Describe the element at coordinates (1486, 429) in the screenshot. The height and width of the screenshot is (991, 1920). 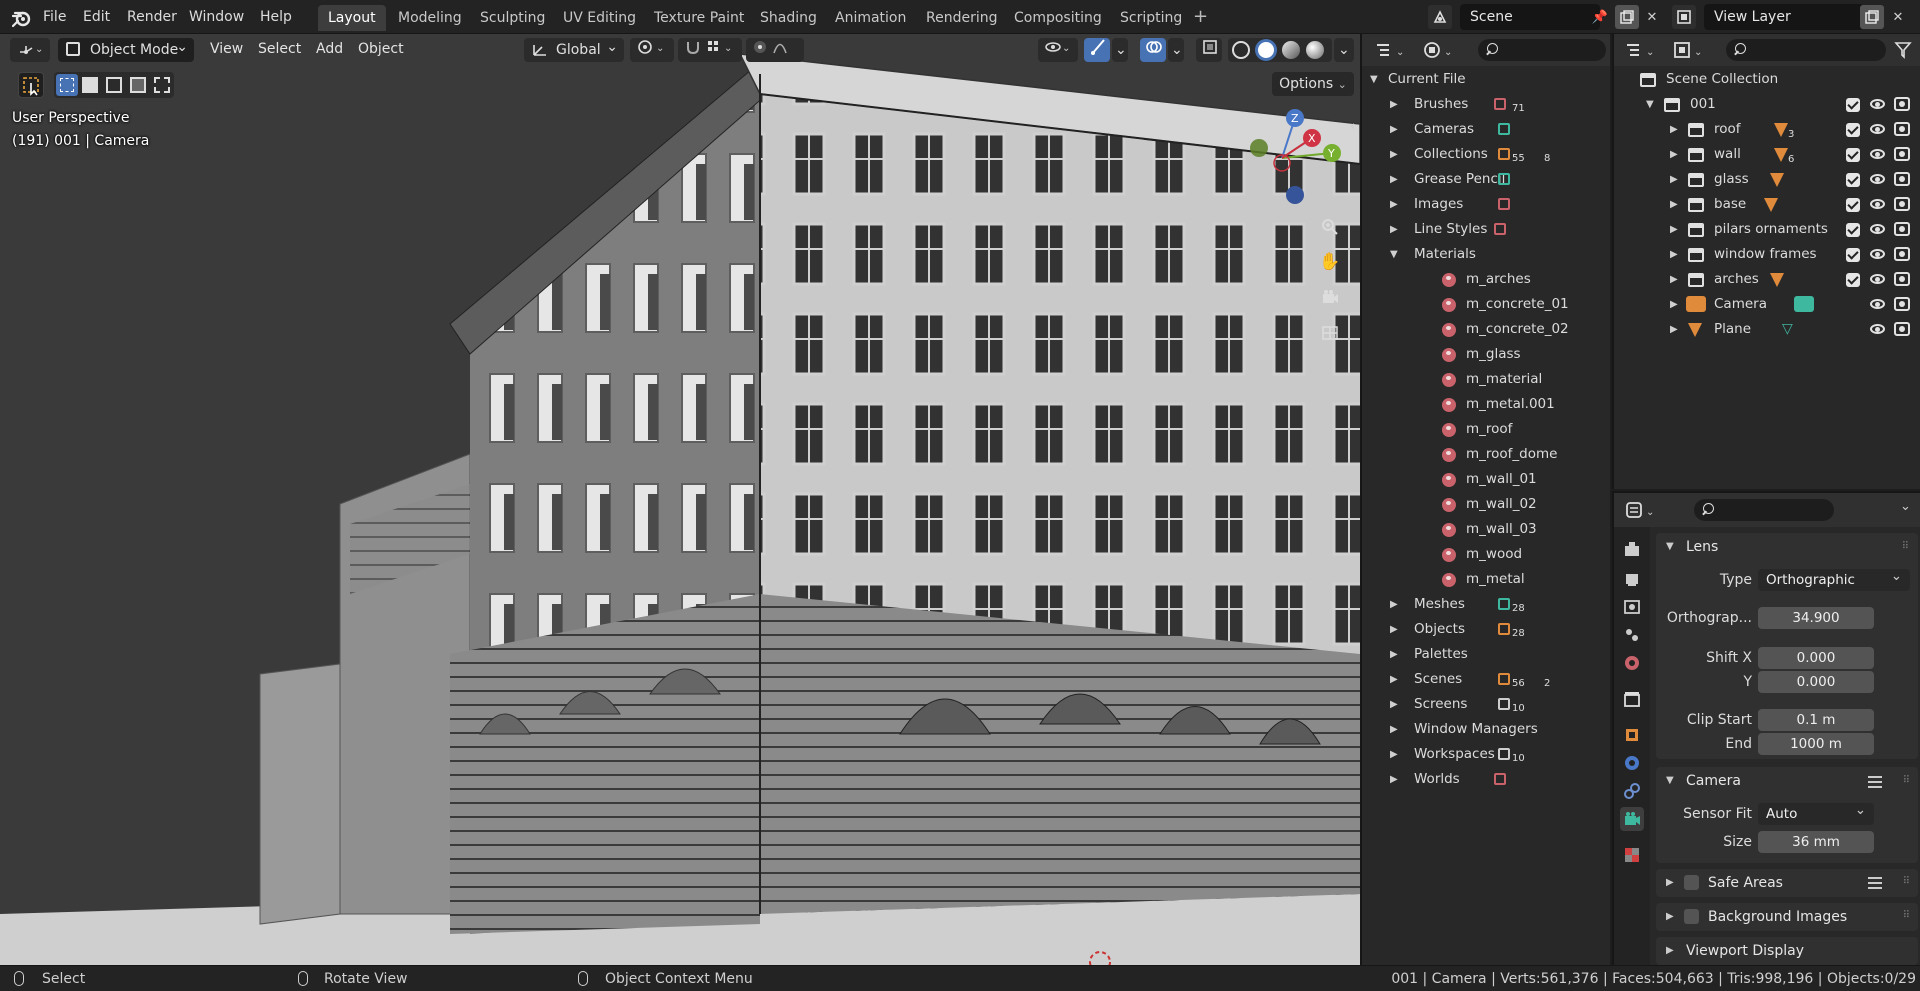
I see `tree-row-material: m_roof` at that location.